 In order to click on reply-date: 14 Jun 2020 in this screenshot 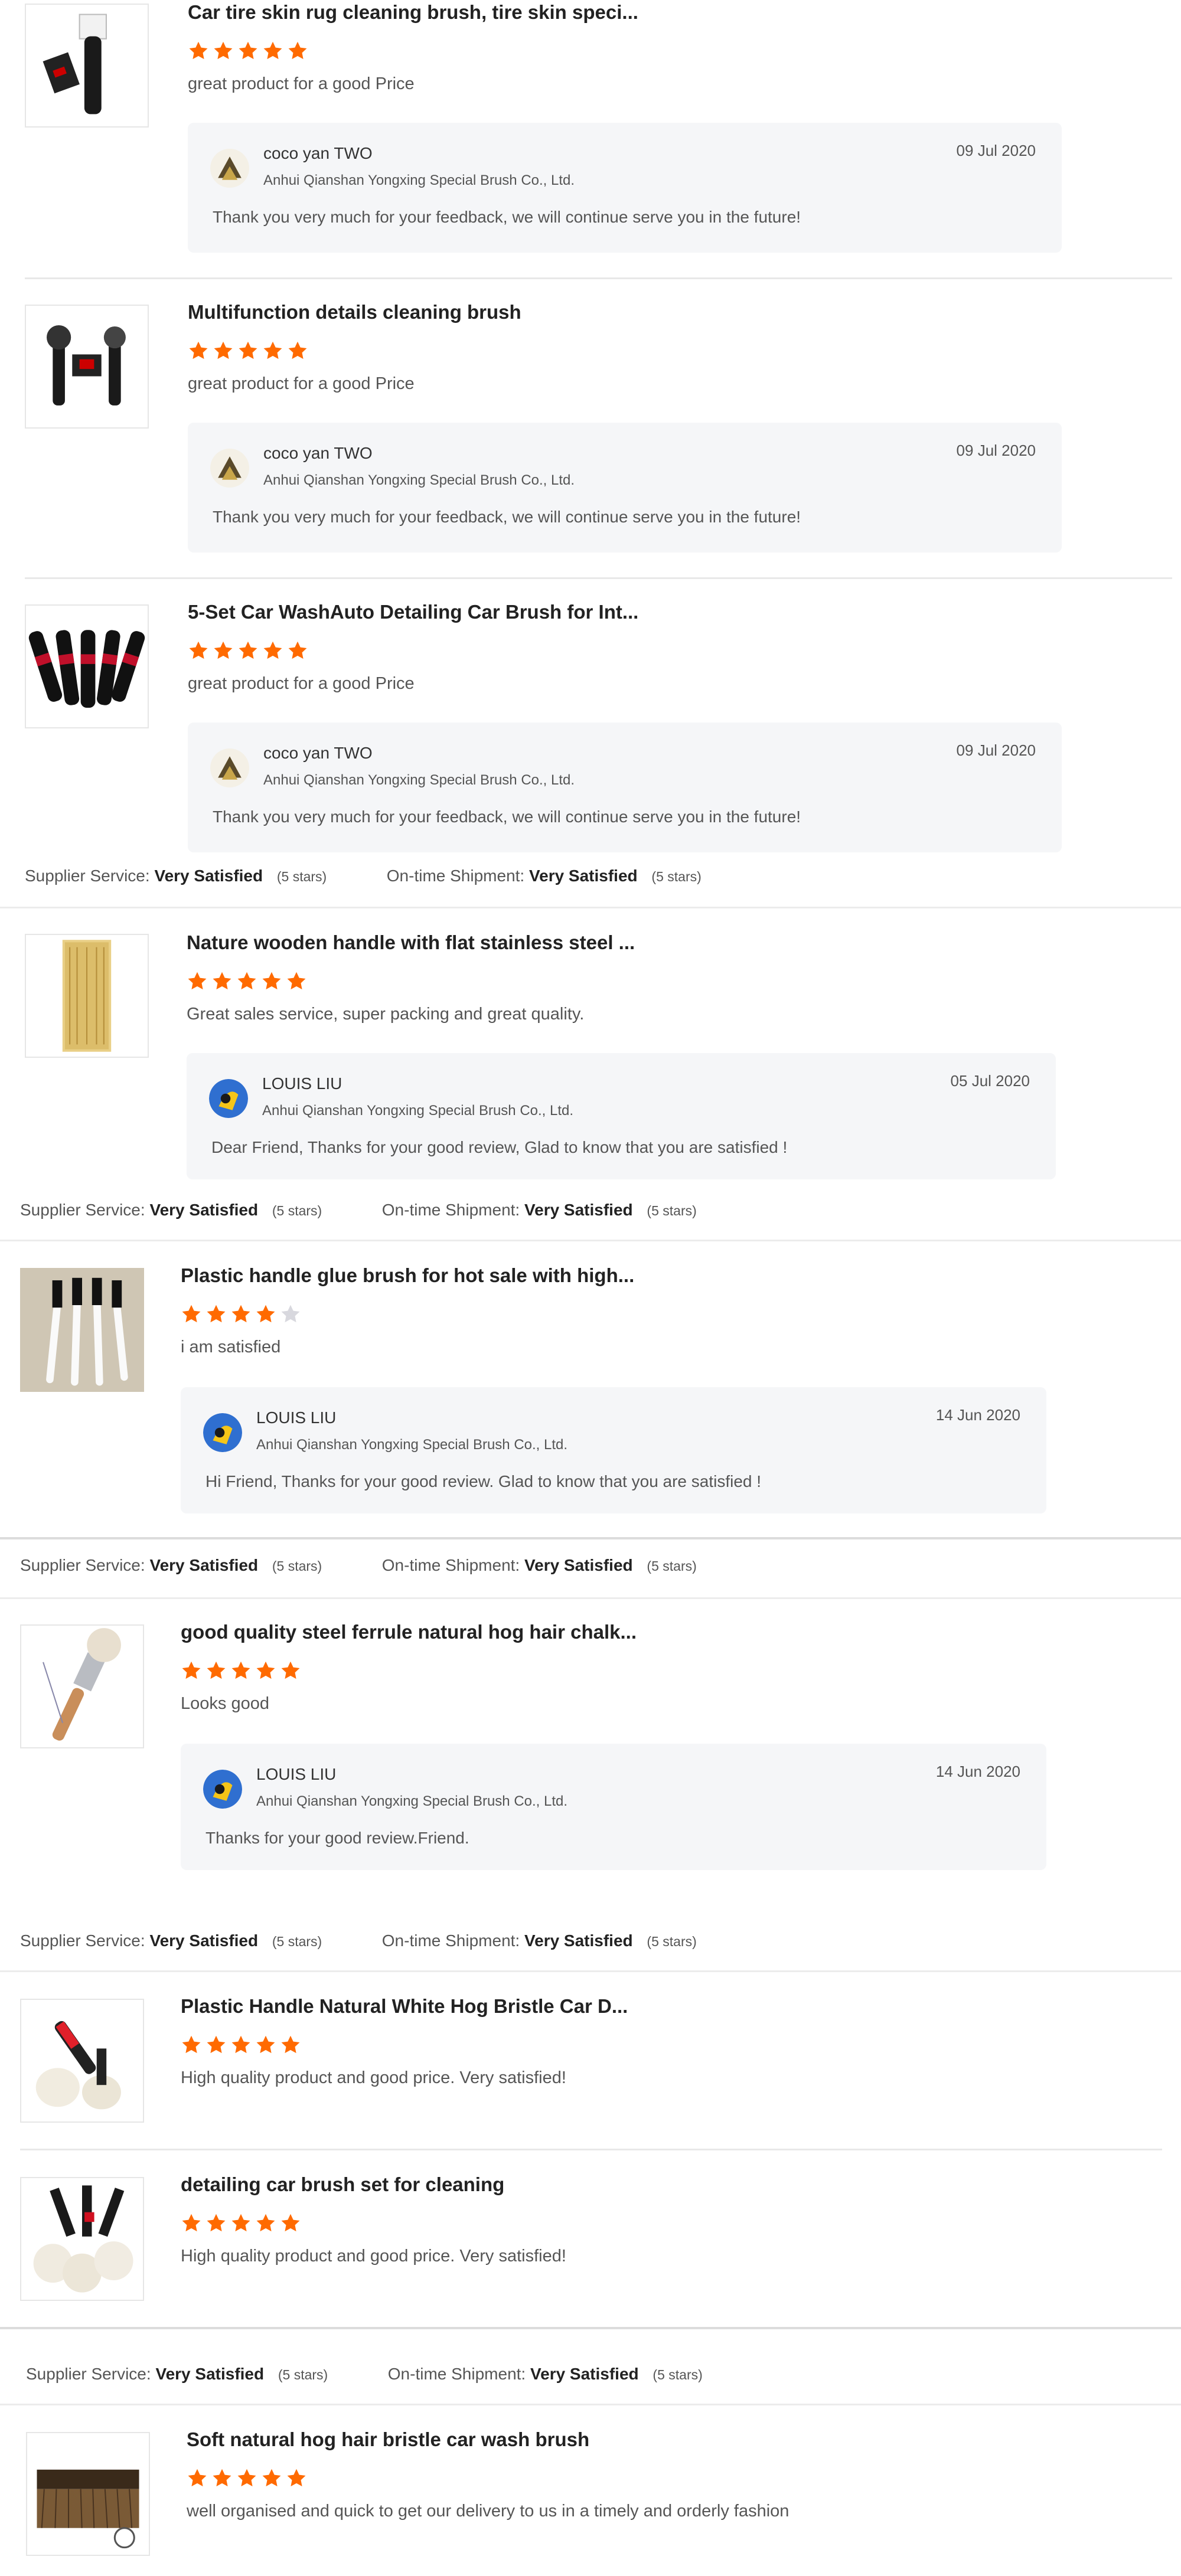, I will do `click(977, 1415)`.